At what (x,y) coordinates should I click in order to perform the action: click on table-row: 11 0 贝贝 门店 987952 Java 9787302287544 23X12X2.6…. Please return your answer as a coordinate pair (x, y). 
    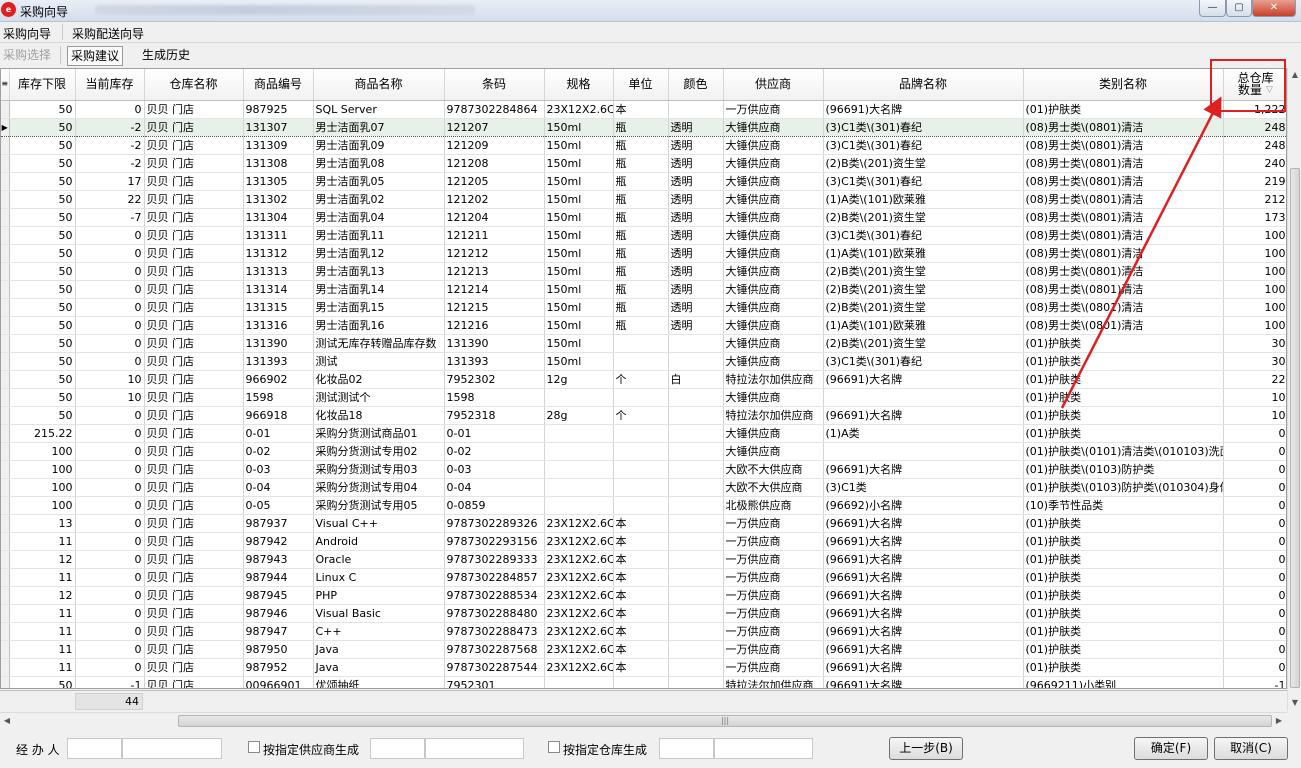
    Looking at the image, I should click on (643, 667).